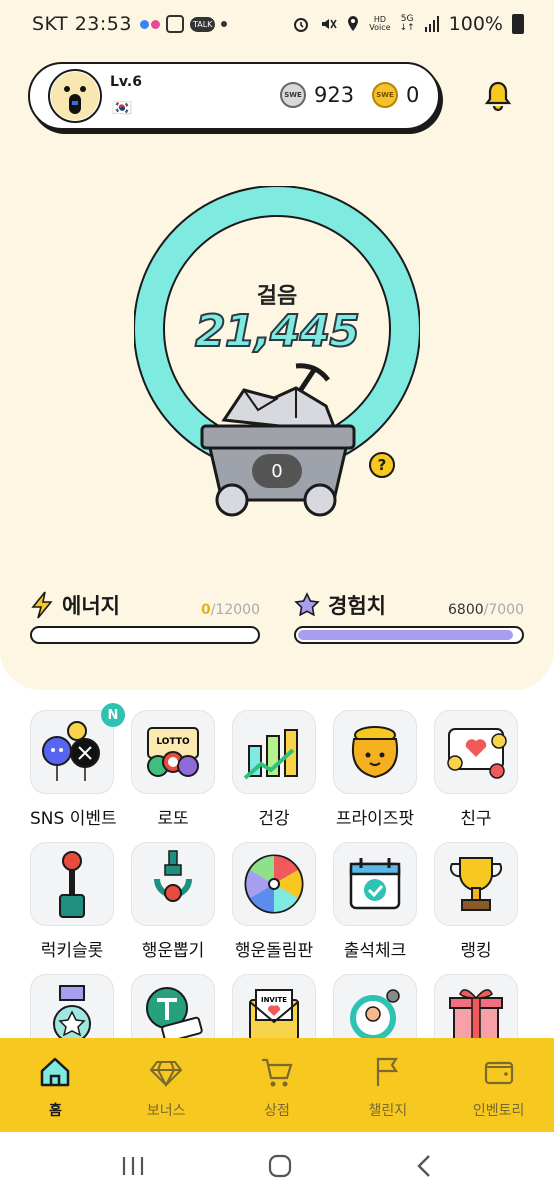 Image resolution: width=554 pixels, height=1200 pixels. I want to click on energy-bar, so click(145, 635).